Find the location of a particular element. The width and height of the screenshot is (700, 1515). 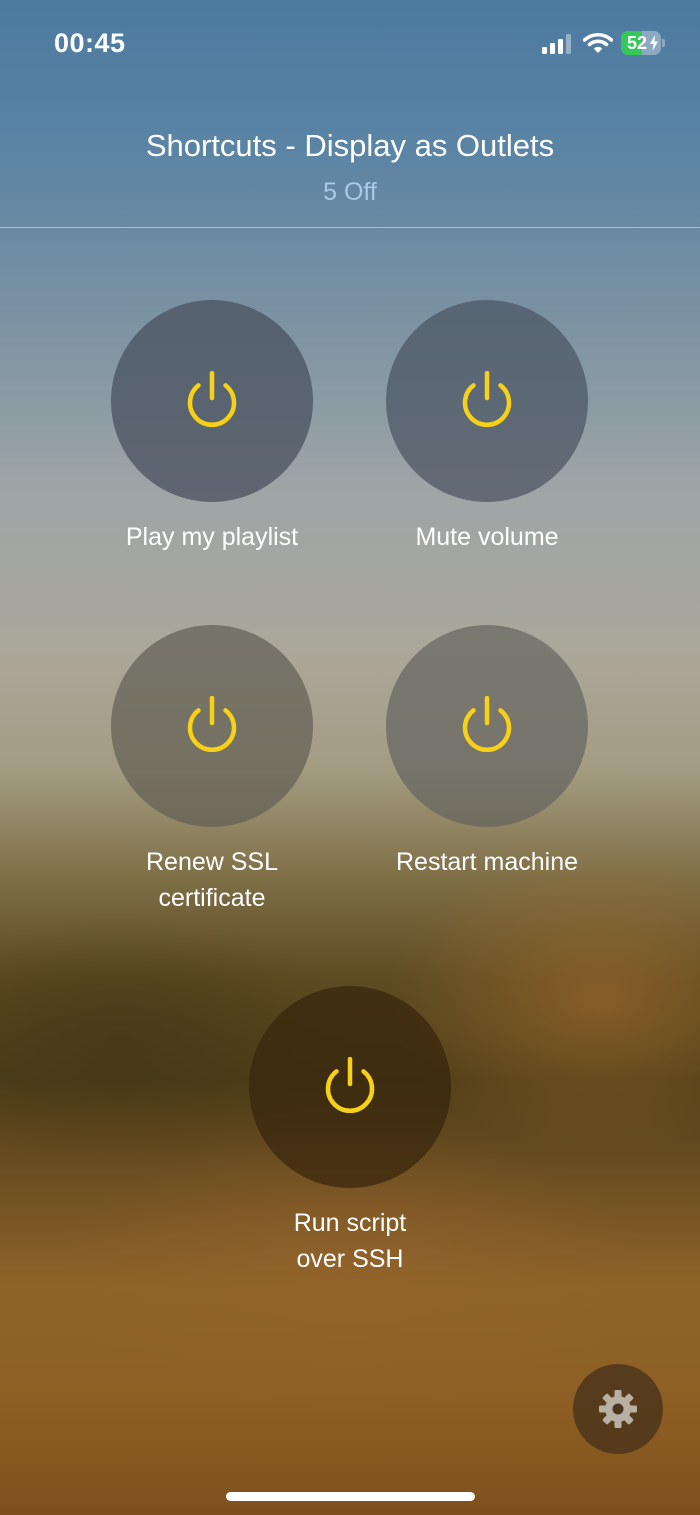

gear-icon is located at coordinates (618, 1409).